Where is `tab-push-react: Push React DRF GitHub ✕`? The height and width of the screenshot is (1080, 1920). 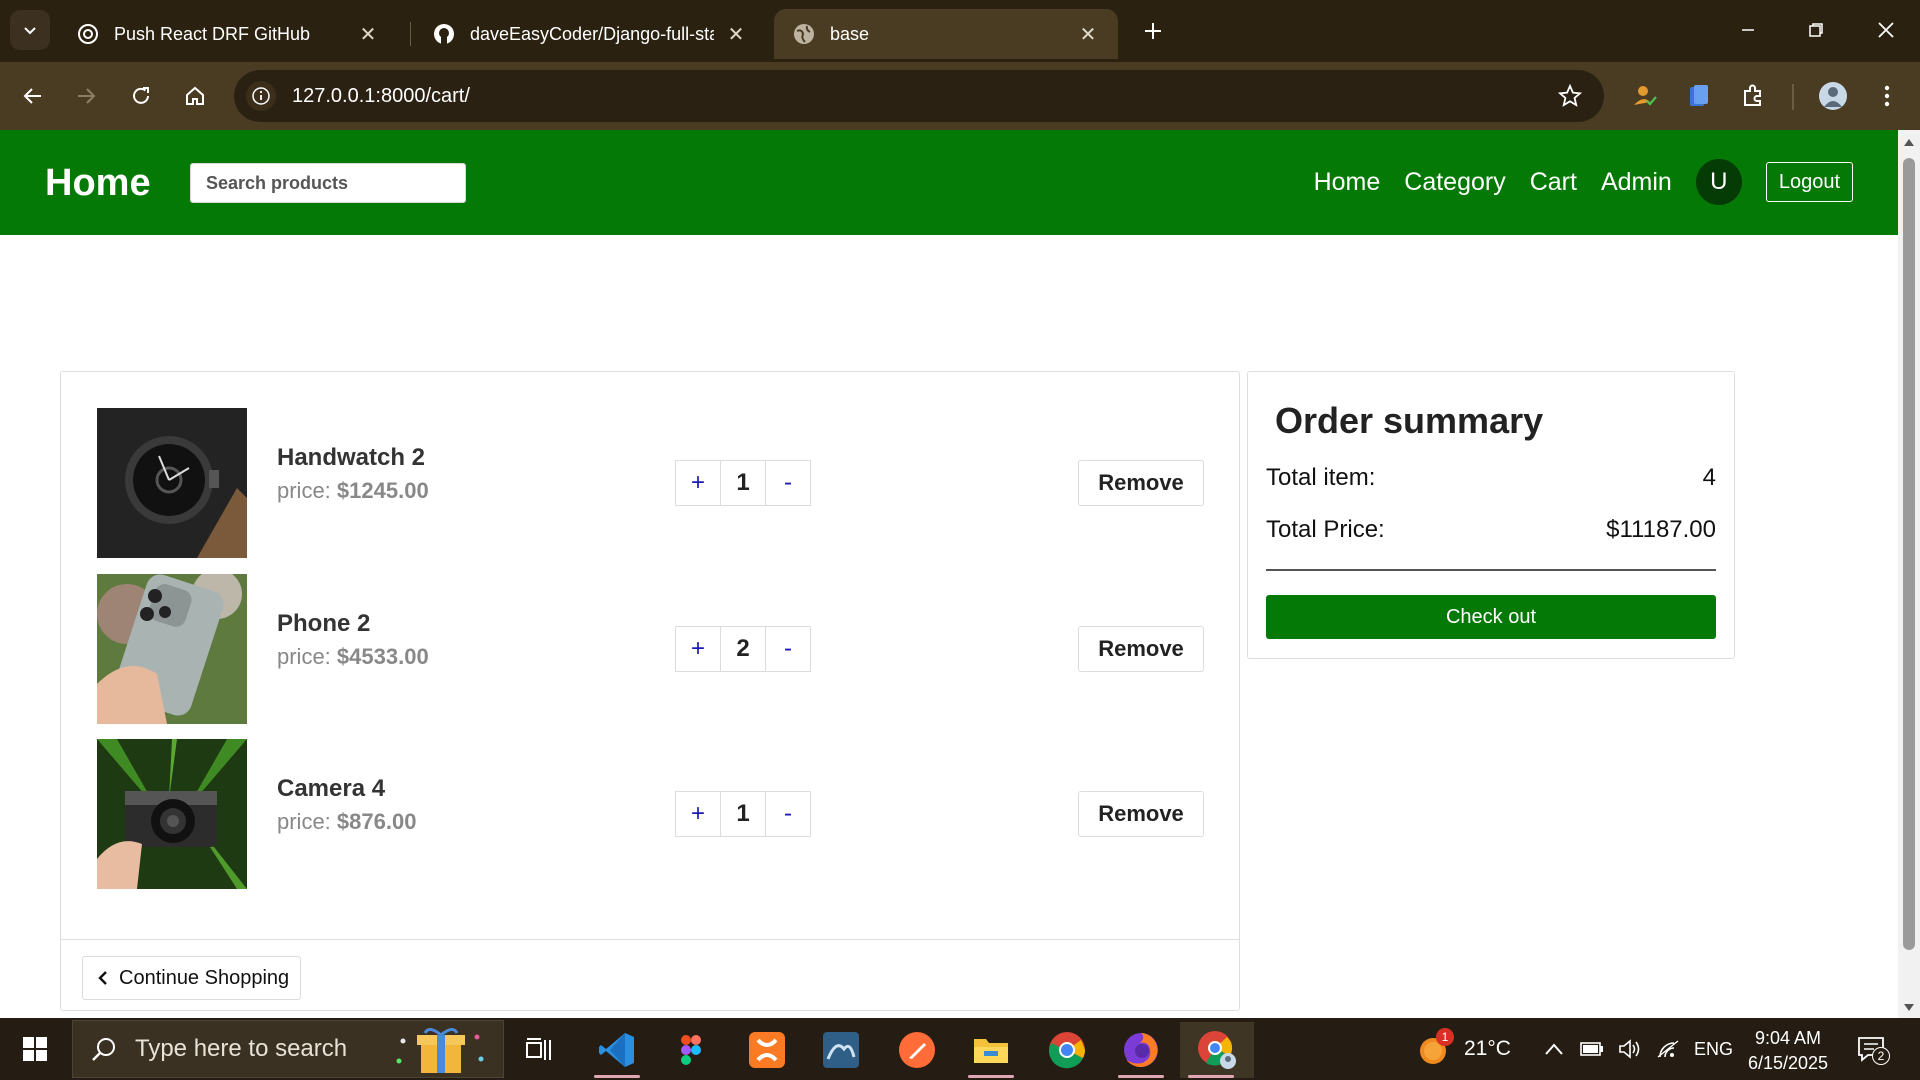
tab-push-react: Push React DRF GitHub ✕ is located at coordinates (228, 34).